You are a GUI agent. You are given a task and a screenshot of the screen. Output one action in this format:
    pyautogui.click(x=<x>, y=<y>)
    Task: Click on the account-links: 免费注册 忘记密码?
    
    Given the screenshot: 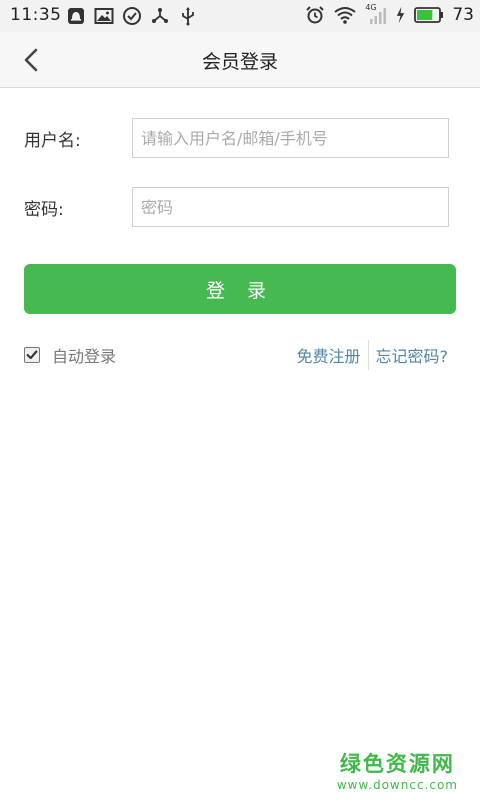 What is the action you would take?
    pyautogui.click(x=372, y=355)
    